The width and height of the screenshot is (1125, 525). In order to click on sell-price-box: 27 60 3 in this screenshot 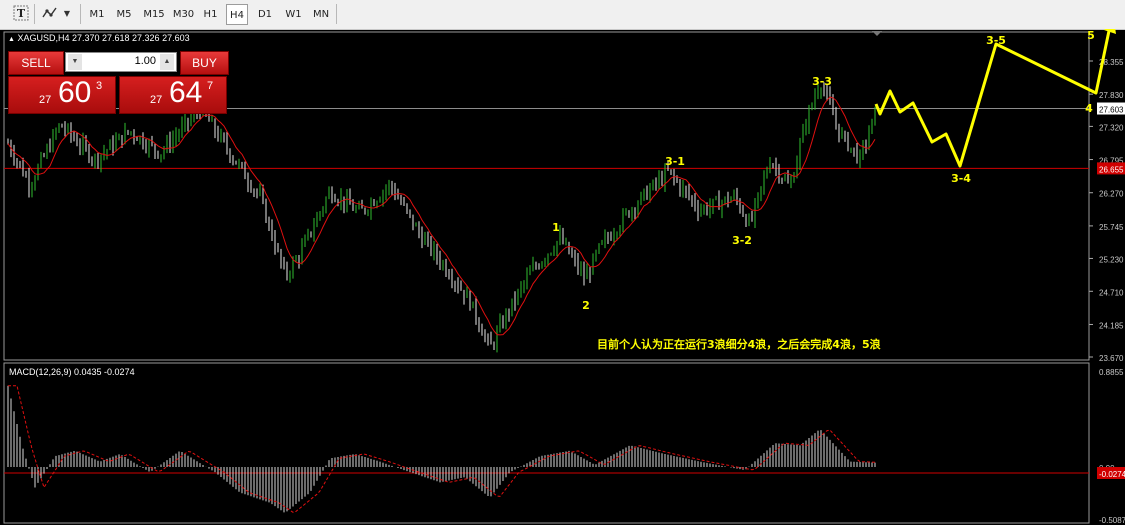, I will do `click(62, 95)`.